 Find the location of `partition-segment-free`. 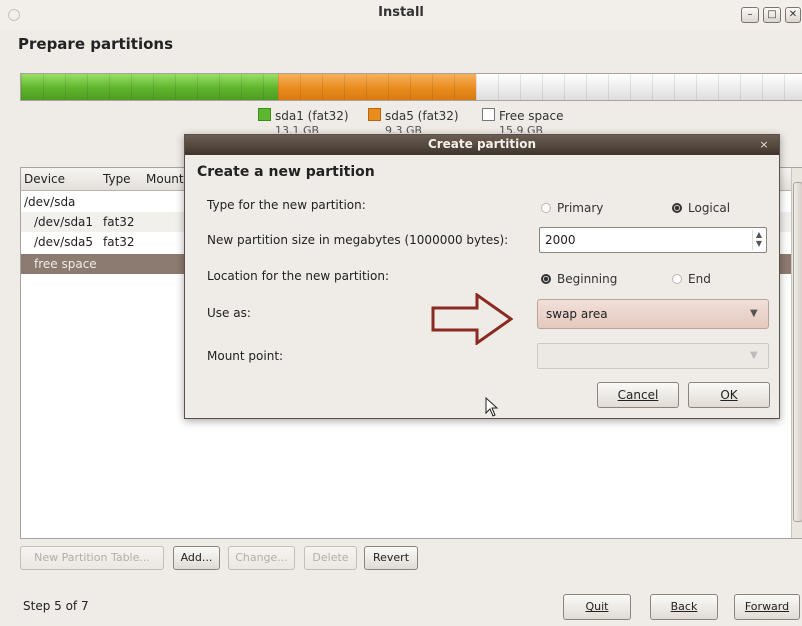

partition-segment-free is located at coordinates (639, 87).